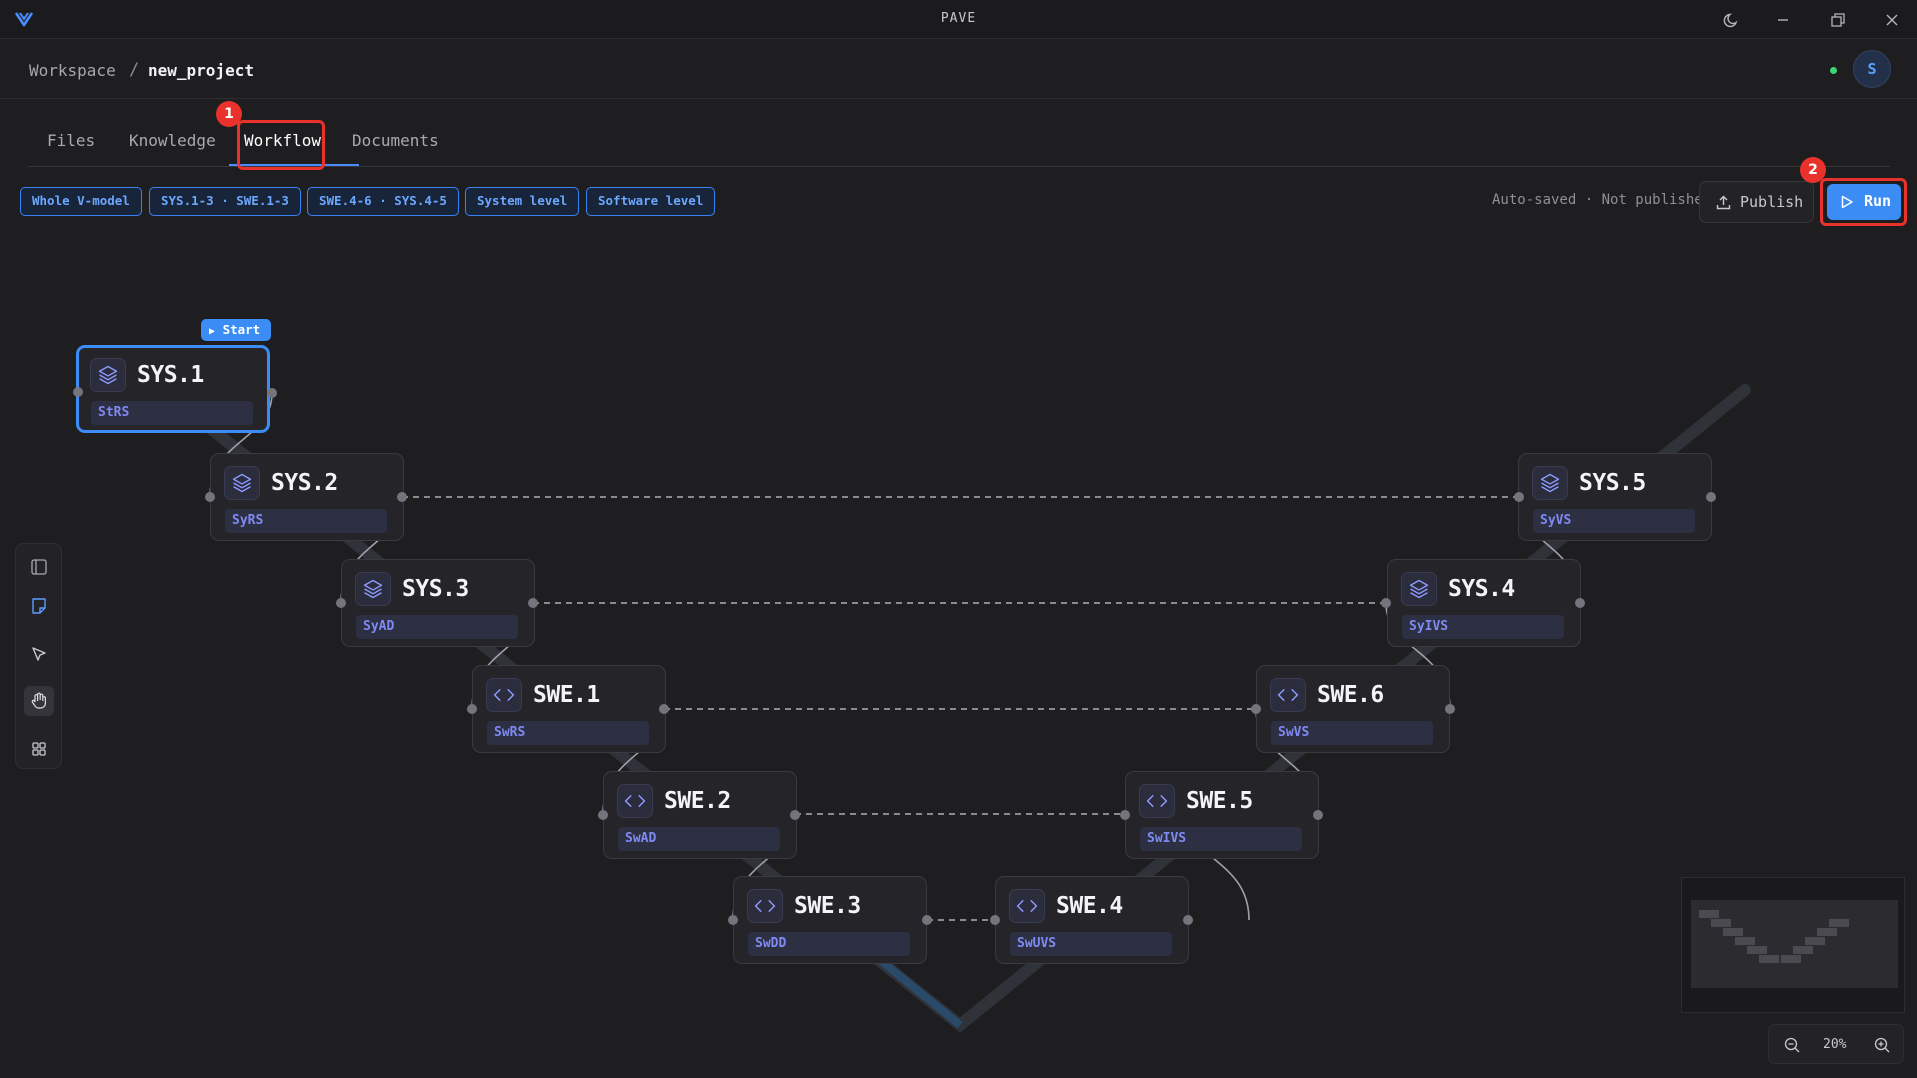  I want to click on zoom-controls: 20%, so click(1836, 1044).